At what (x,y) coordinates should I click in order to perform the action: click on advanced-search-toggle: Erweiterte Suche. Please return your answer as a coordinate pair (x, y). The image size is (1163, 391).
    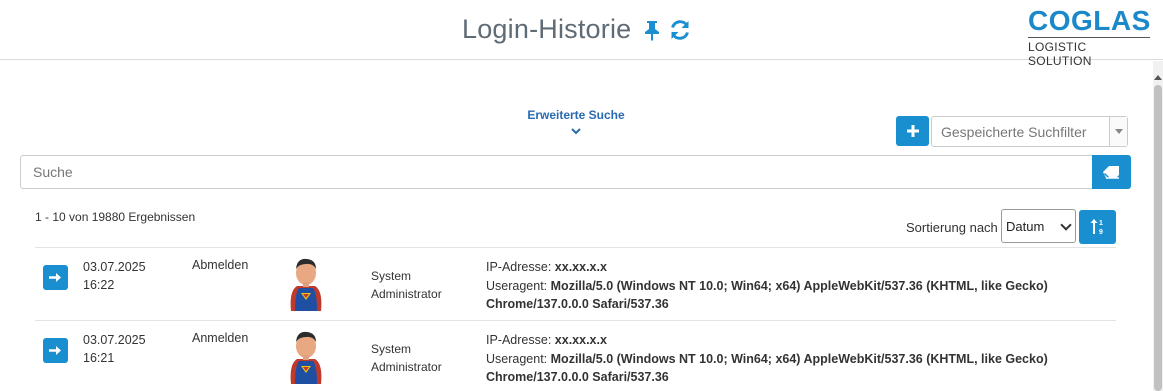
    Looking at the image, I should click on (576, 122).